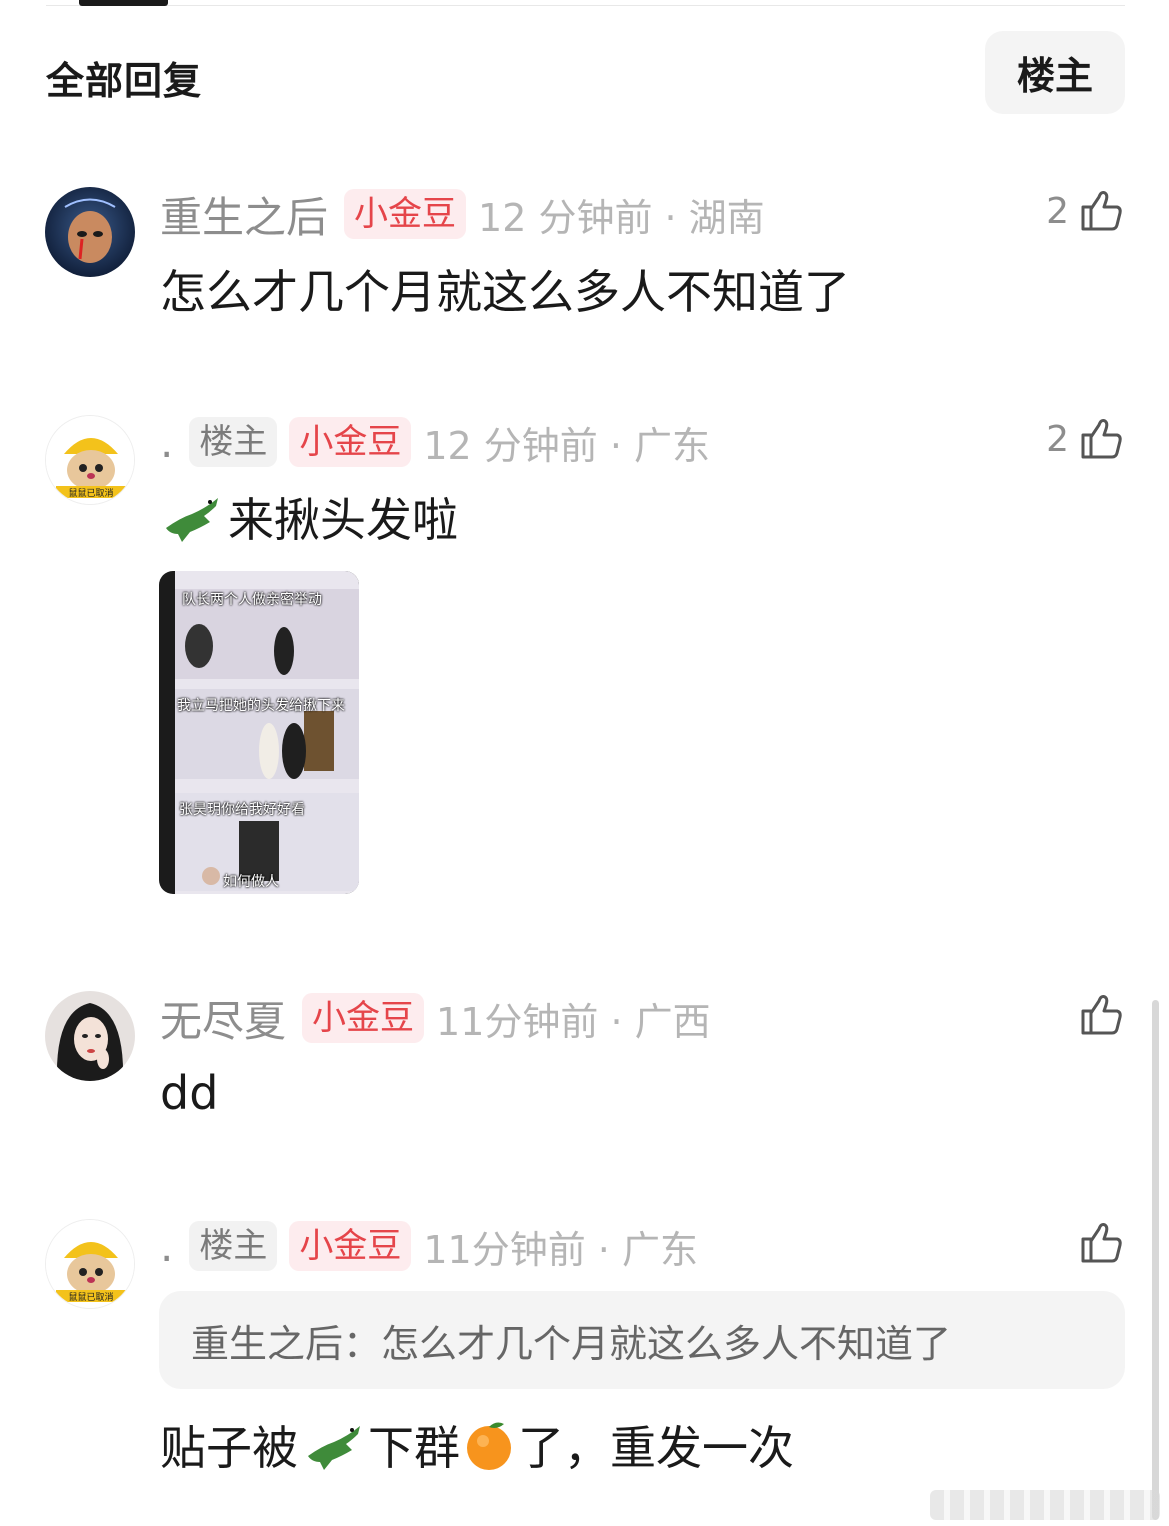 This screenshot has height=1526, width=1169. What do you see at coordinates (414, 1448) in the screenshot?
I see `comment-text-part: 下群` at bounding box center [414, 1448].